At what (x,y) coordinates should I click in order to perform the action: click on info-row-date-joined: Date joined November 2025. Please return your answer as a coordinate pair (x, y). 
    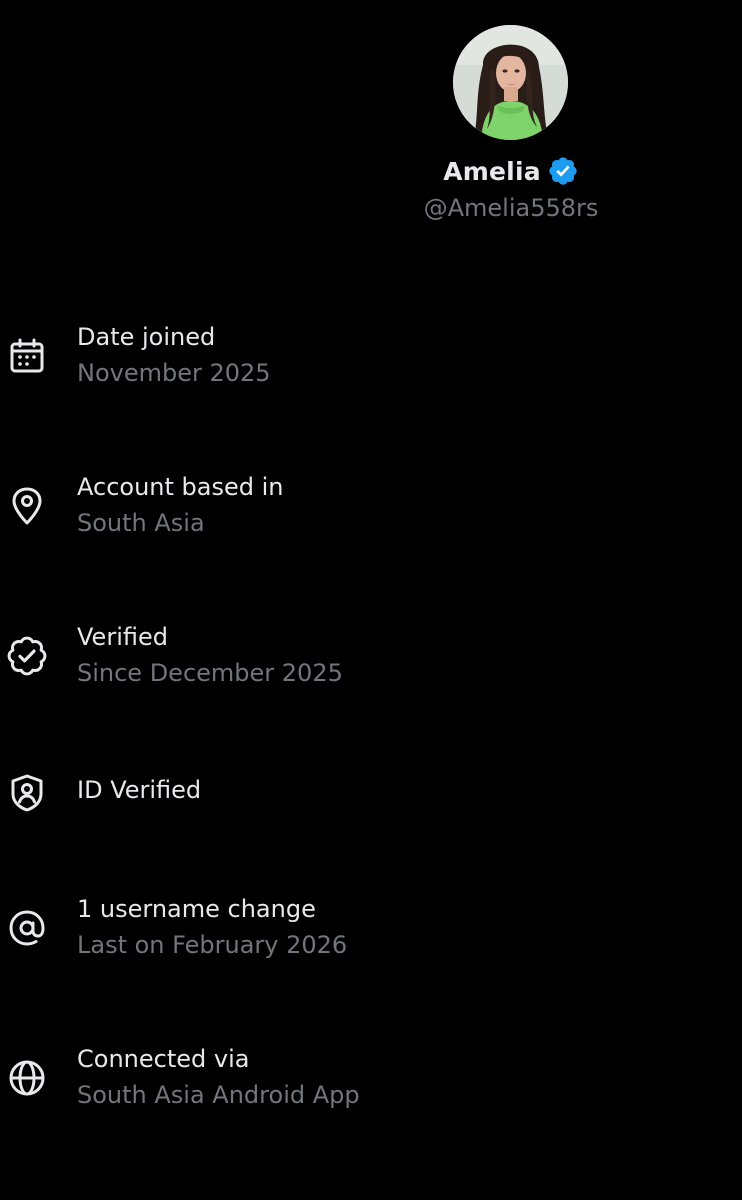
    Looking at the image, I should click on (371, 360).